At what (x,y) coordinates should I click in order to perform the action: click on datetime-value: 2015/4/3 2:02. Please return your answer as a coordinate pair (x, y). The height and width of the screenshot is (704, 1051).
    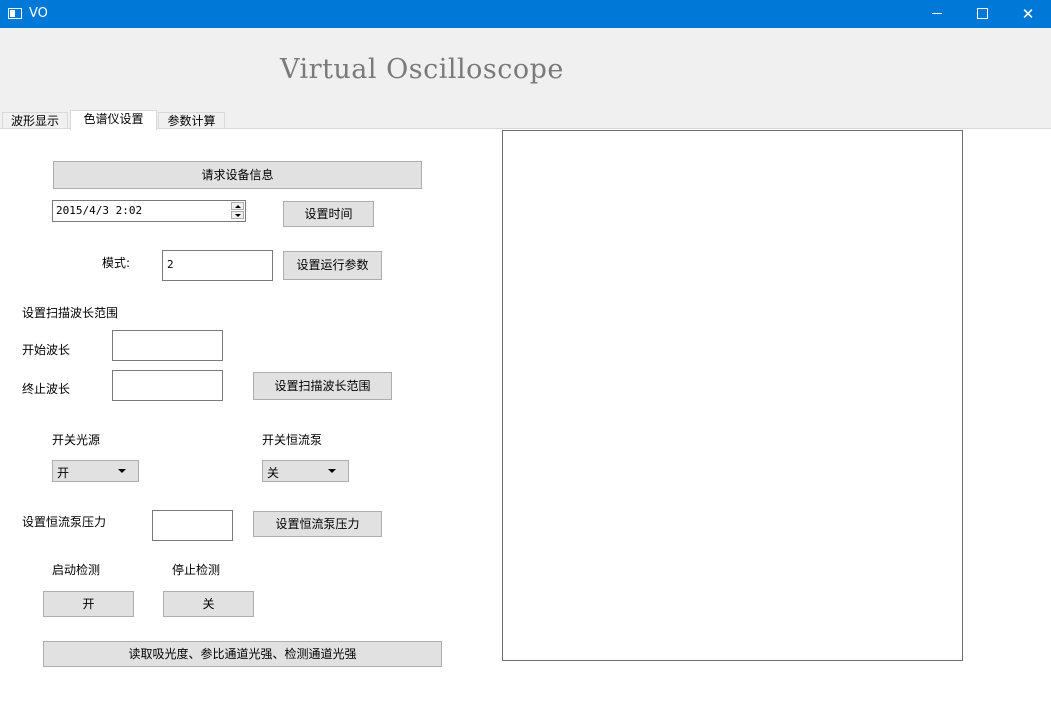
    Looking at the image, I should click on (99, 210).